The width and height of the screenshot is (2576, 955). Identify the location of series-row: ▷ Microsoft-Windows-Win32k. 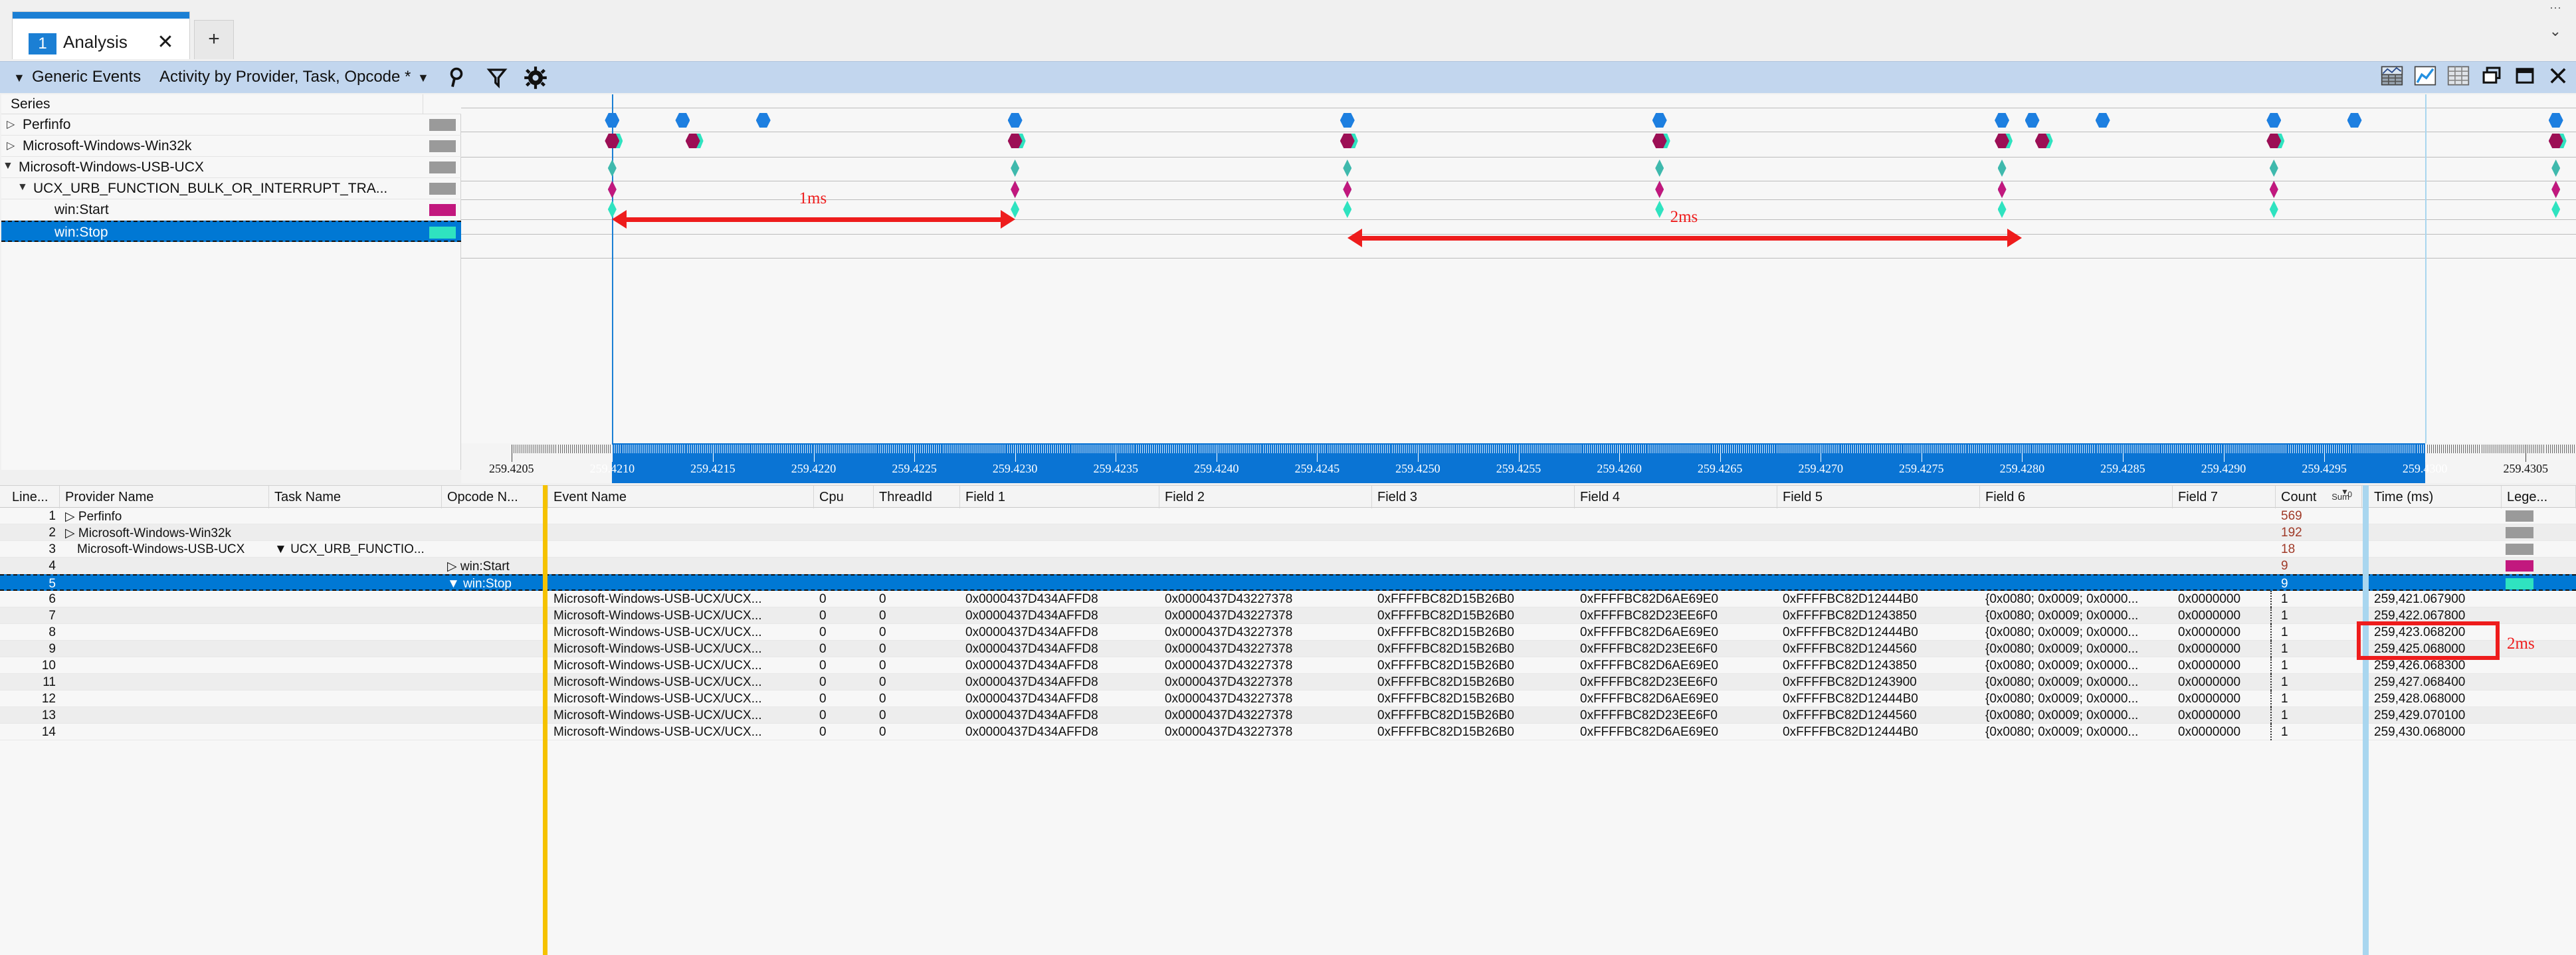
(231, 146).